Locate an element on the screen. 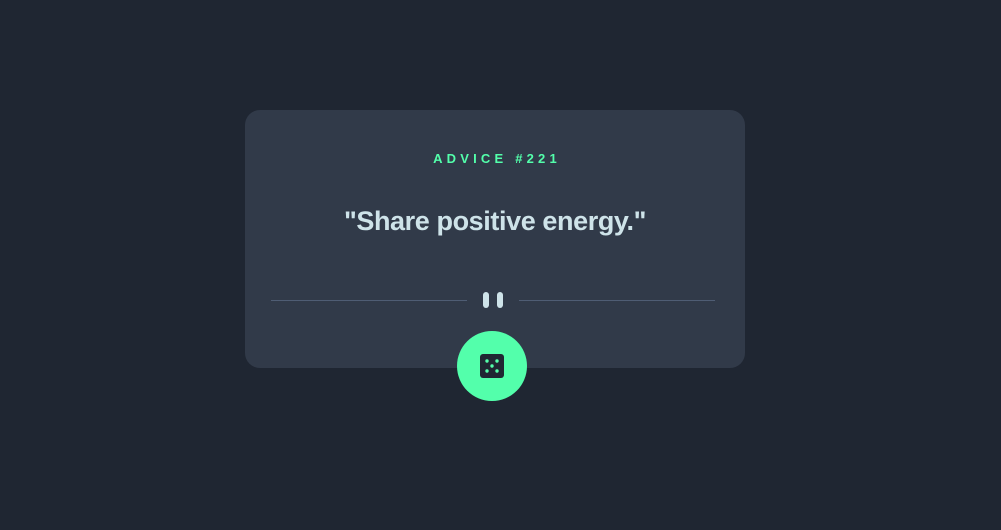 This screenshot has width=1001, height=530. advice-id: ADVICE #221 is located at coordinates (497, 158).